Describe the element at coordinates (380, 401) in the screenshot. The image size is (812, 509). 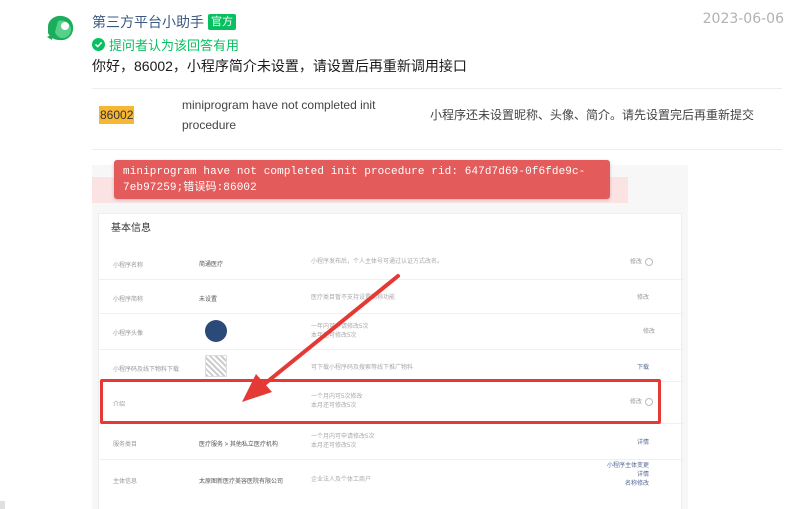
I see `highlight-box` at that location.